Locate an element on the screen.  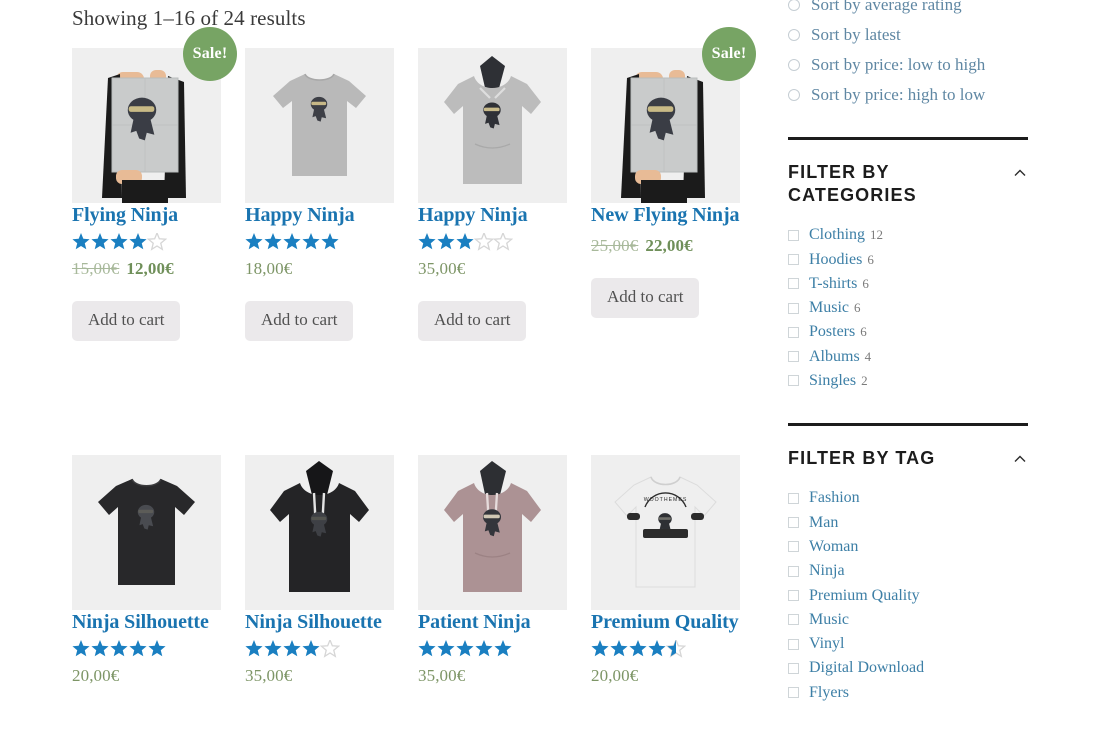
product-card: Patient Ninja 35,00€ is located at coordinates (492, 570).